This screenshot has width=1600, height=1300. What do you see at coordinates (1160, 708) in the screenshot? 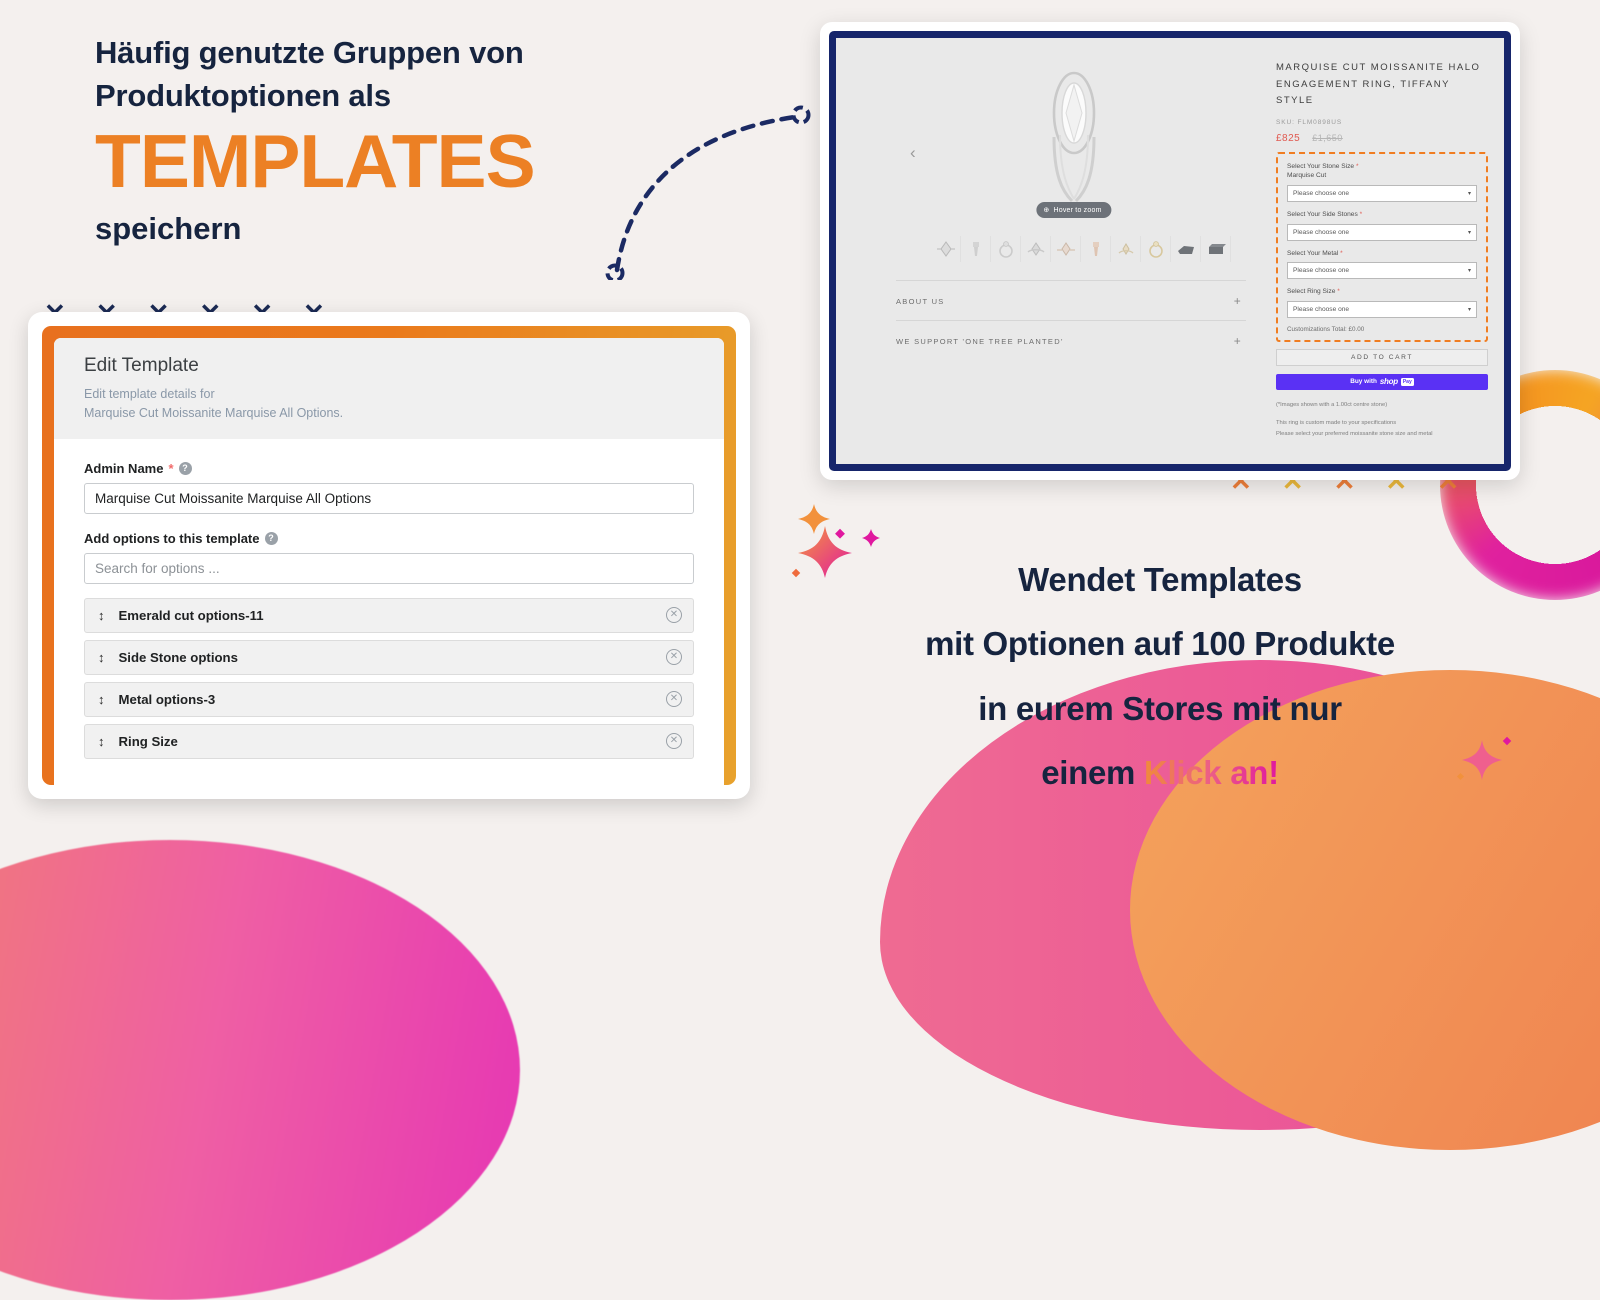
I see `marketing-line-3: in eurem Stores mit nur` at bounding box center [1160, 708].